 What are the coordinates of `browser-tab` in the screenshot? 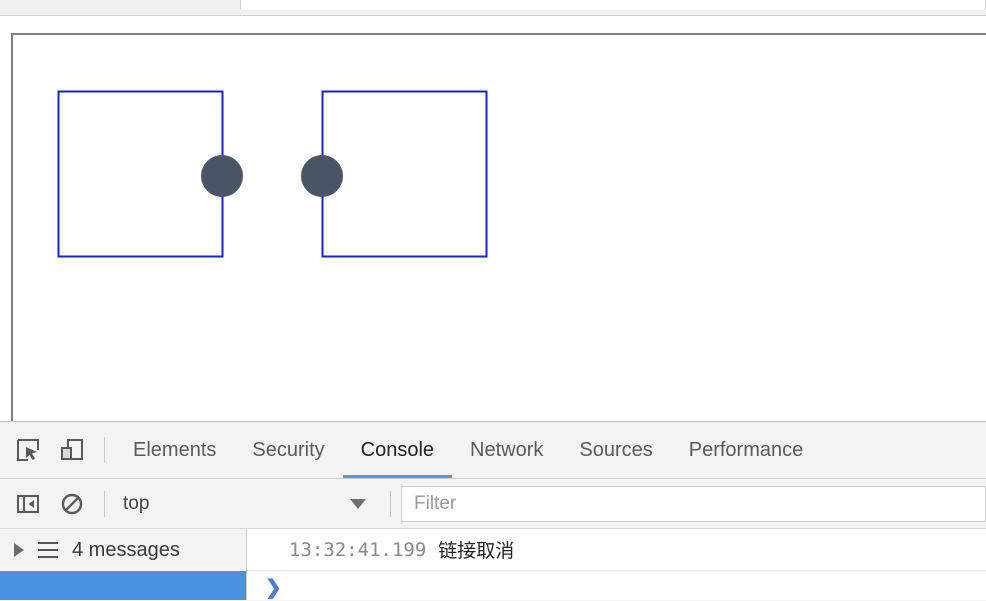 It's located at (613, 5).